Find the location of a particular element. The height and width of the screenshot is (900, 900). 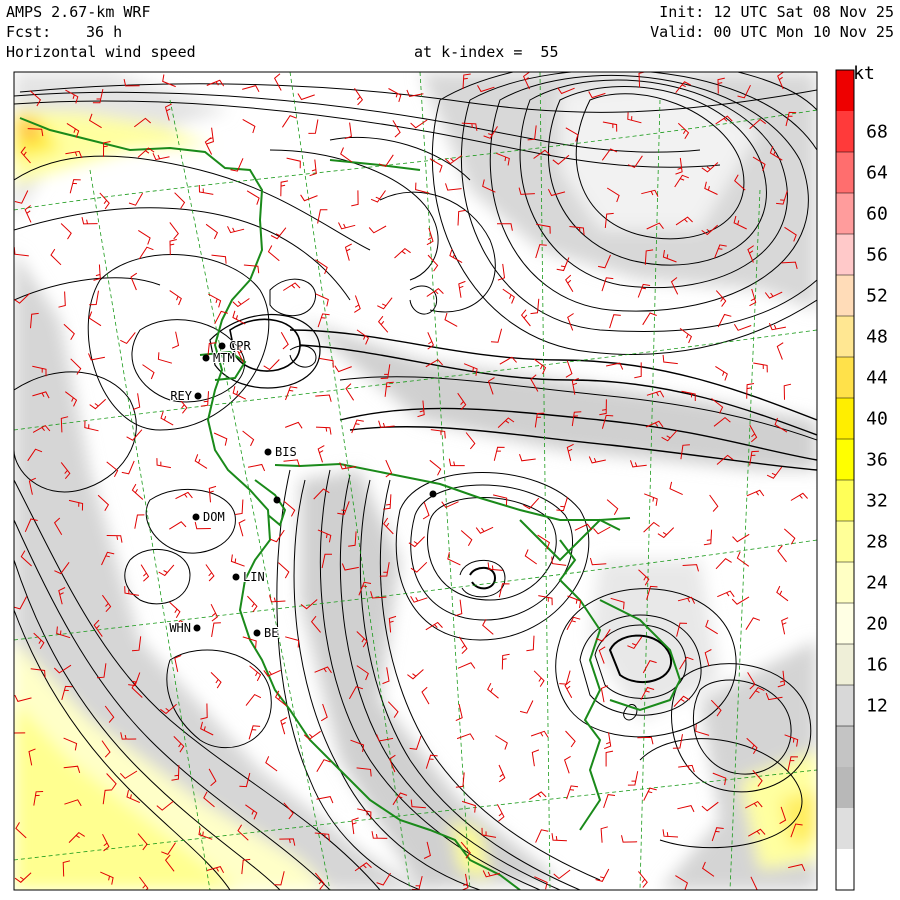

station-label: BIS is located at coordinates (286, 452).